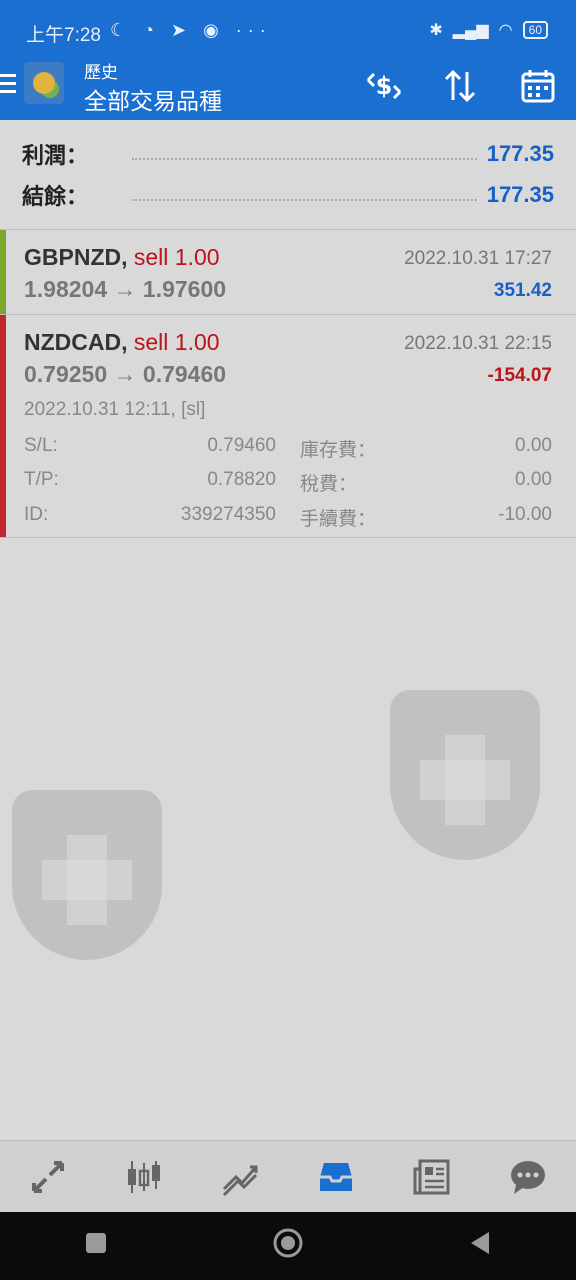 This screenshot has height=1280, width=576. What do you see at coordinates (241, 445) in the screenshot?
I see `sl-value: 0.79460` at bounding box center [241, 445].